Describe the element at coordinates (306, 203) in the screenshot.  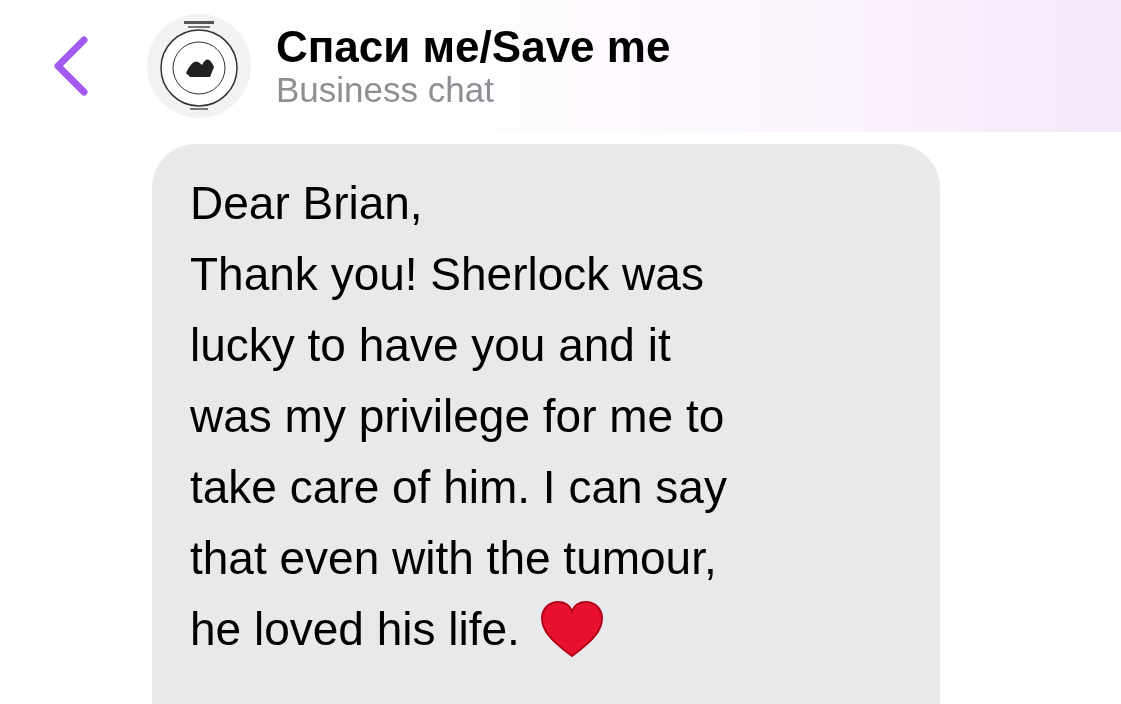
I see `message-line: Dear Brian,` at that location.